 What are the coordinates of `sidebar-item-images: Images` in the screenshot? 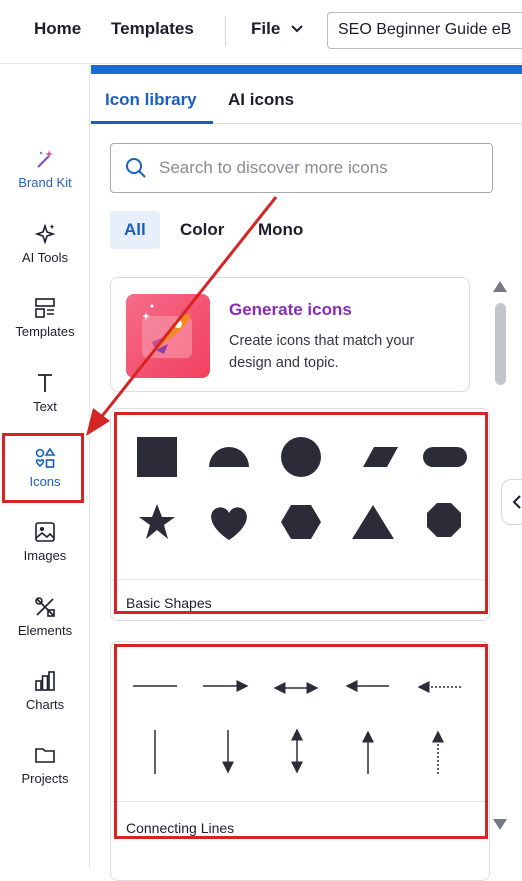 It's located at (45, 553).